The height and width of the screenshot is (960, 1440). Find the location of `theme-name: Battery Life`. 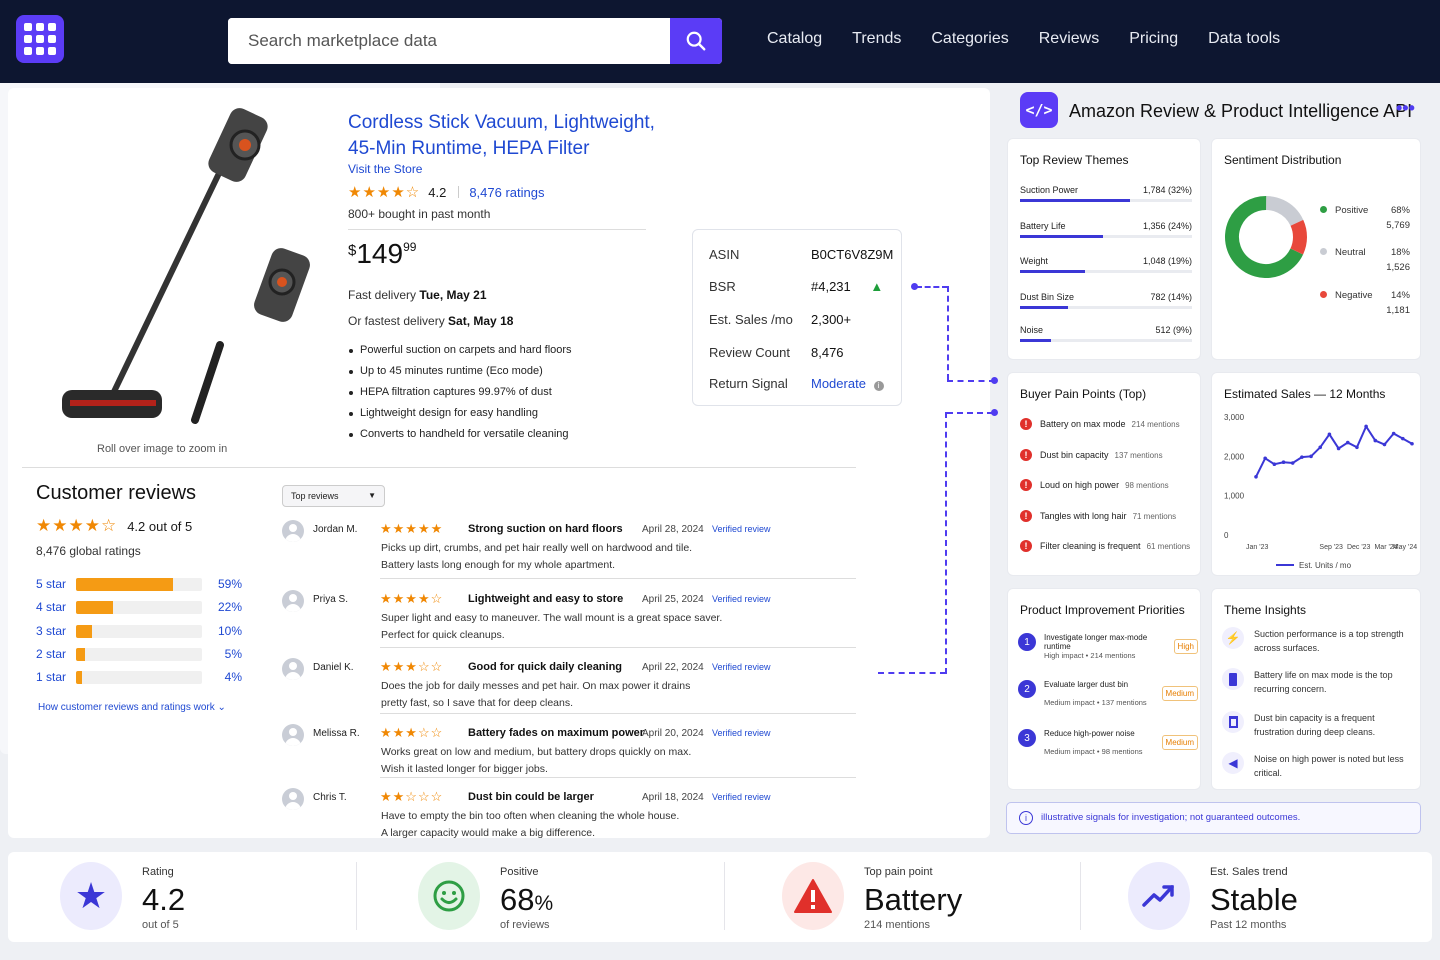

theme-name: Battery Life is located at coordinates (1043, 226).